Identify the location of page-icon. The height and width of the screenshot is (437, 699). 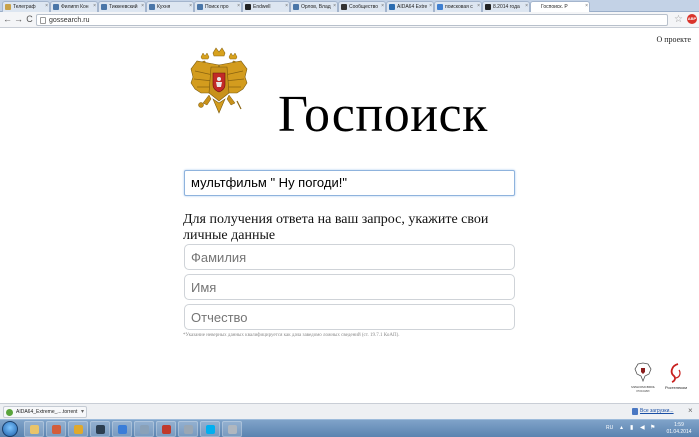
(43, 20).